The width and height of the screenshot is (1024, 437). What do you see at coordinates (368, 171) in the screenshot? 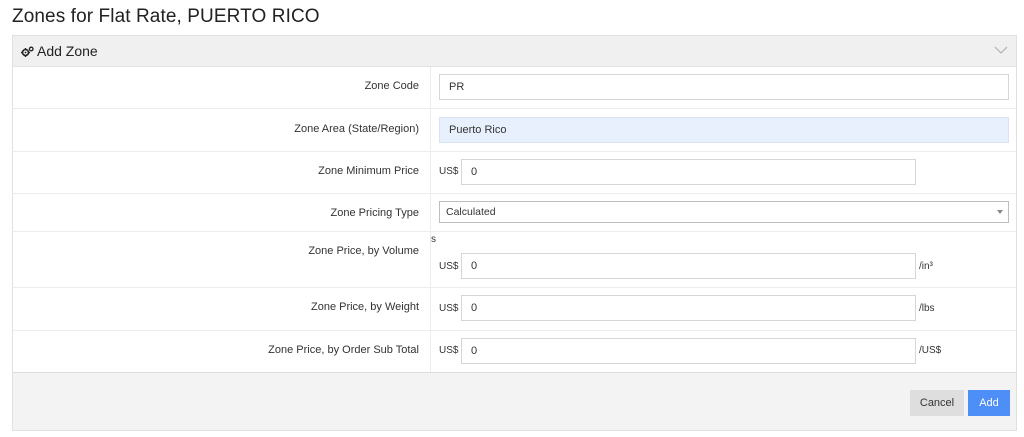
I see `zone-min-price-label: Zone Minimum Price` at bounding box center [368, 171].